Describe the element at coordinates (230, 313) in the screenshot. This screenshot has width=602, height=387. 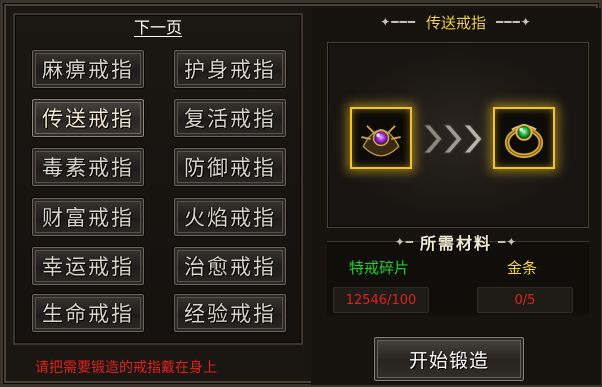
I see `ring-button-experience: 经验戒指` at that location.